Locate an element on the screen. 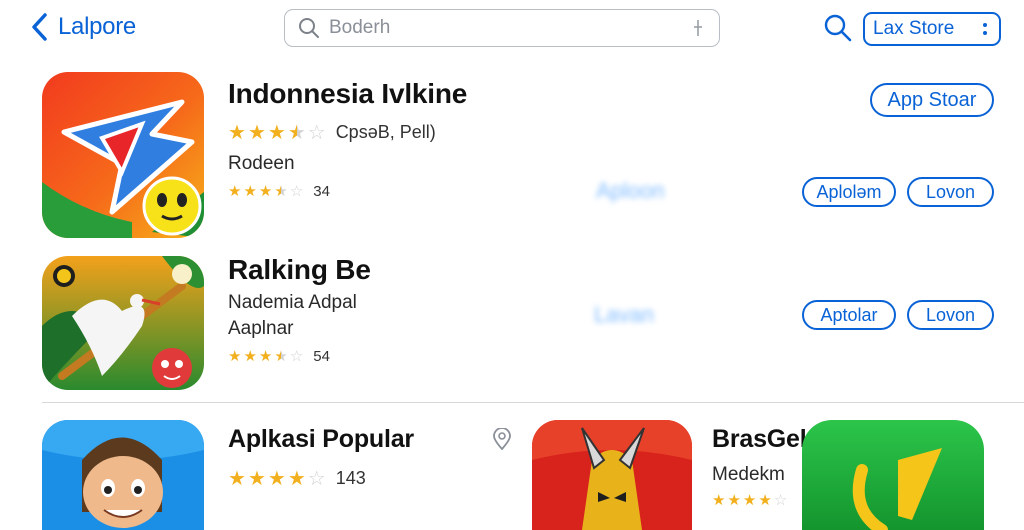  store-button: Lax Store is located at coordinates (932, 29).